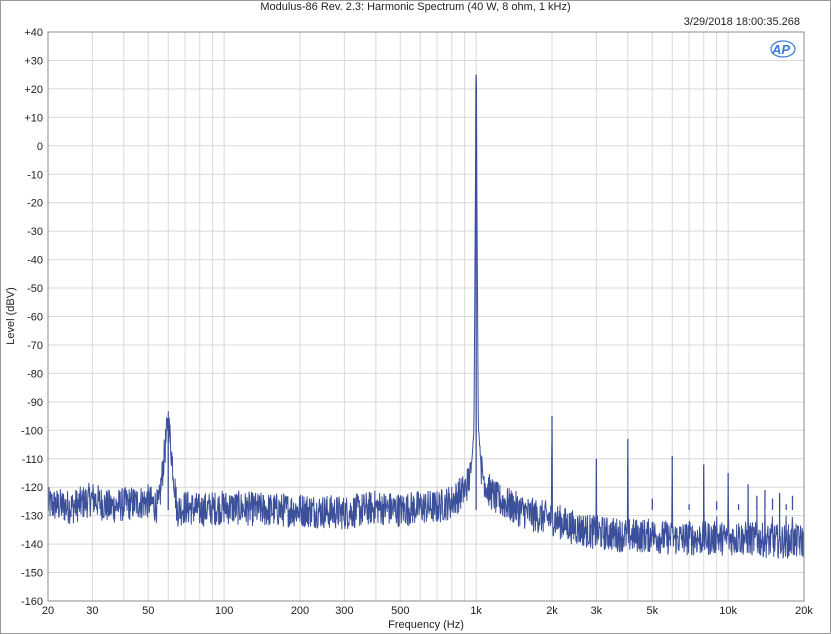  Describe the element at coordinates (35, 318) in the screenshot. I see `y-tick-label: -60` at that location.